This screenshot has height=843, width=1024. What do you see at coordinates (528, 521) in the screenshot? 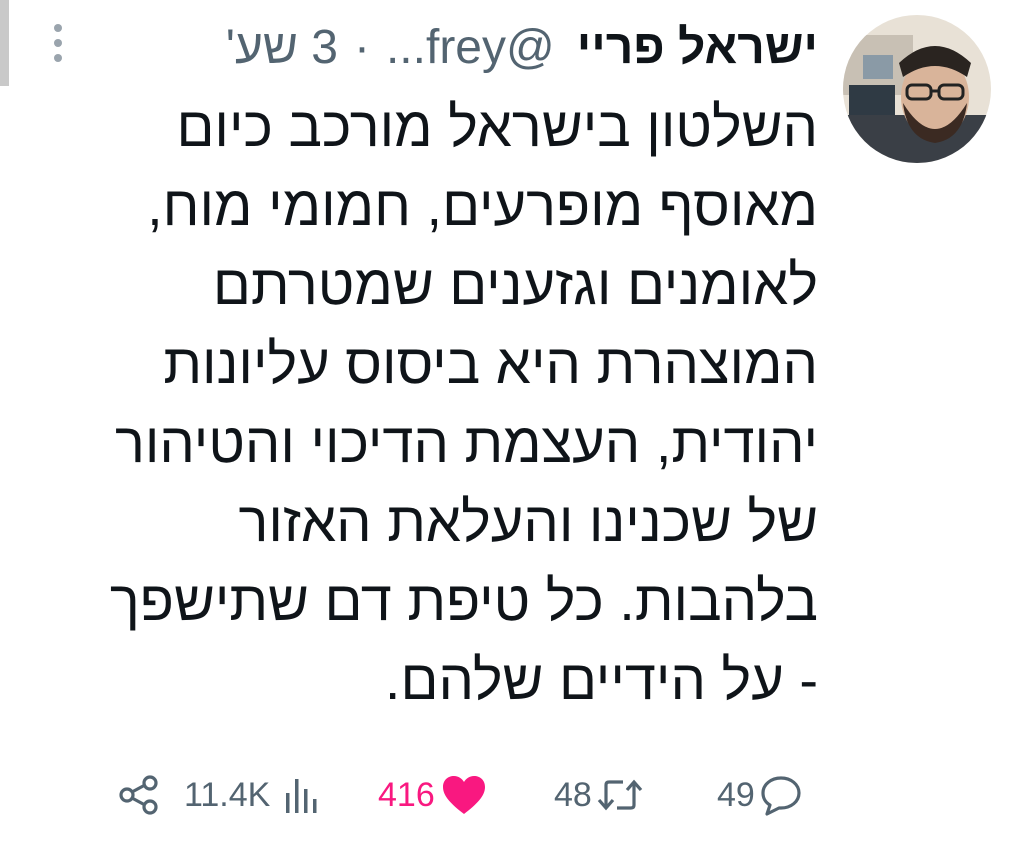
I see `tweet-text-line: של שכנינו והעלאת האזור` at bounding box center [528, 521].